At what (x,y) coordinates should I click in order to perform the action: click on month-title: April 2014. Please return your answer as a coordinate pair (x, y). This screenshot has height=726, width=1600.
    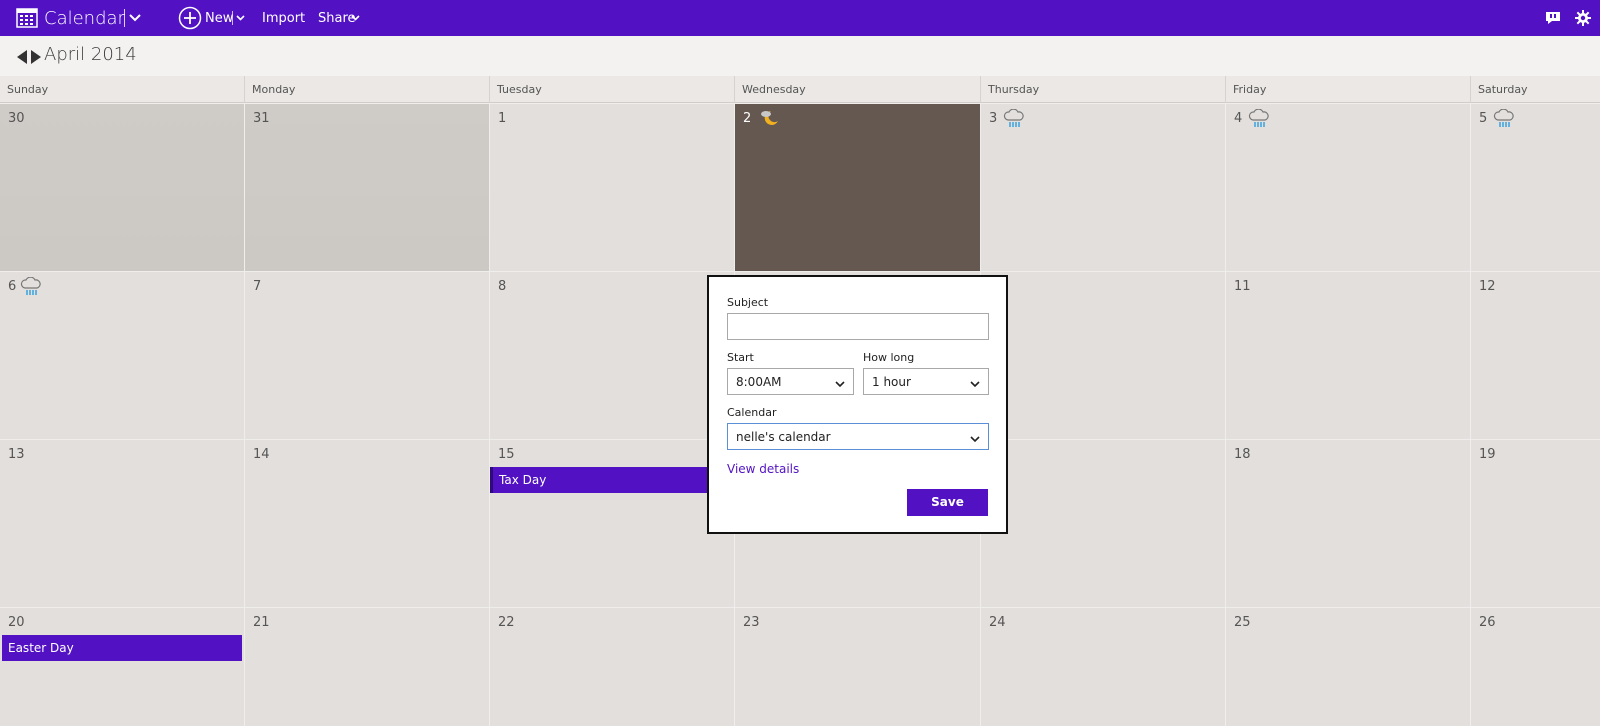
    Looking at the image, I should click on (90, 54).